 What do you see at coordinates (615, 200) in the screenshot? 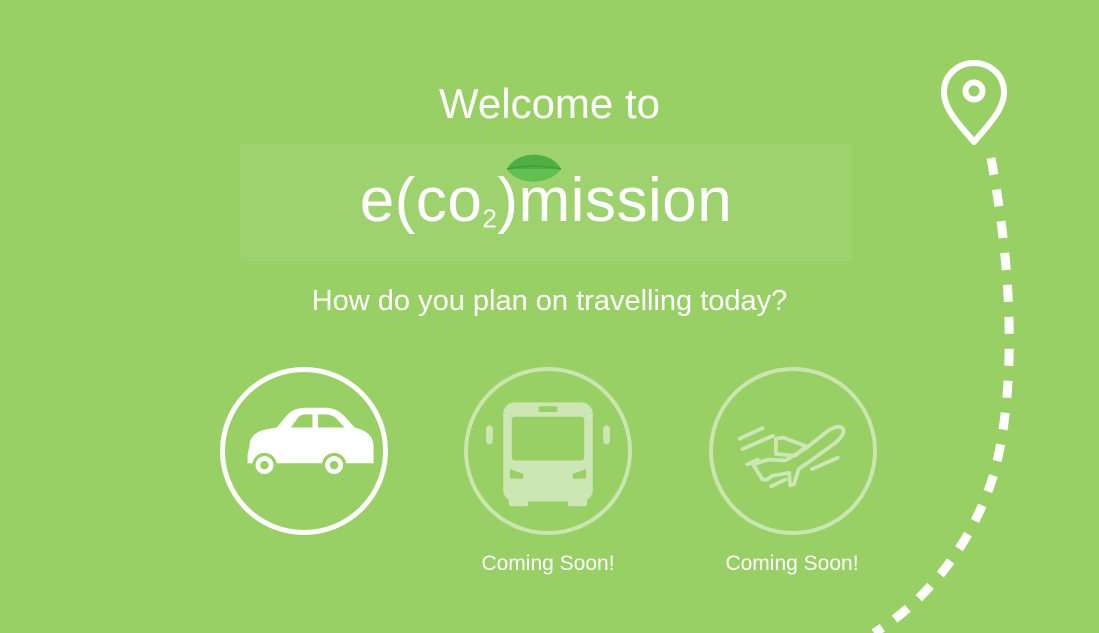
I see `logo-suffix: )mission` at bounding box center [615, 200].